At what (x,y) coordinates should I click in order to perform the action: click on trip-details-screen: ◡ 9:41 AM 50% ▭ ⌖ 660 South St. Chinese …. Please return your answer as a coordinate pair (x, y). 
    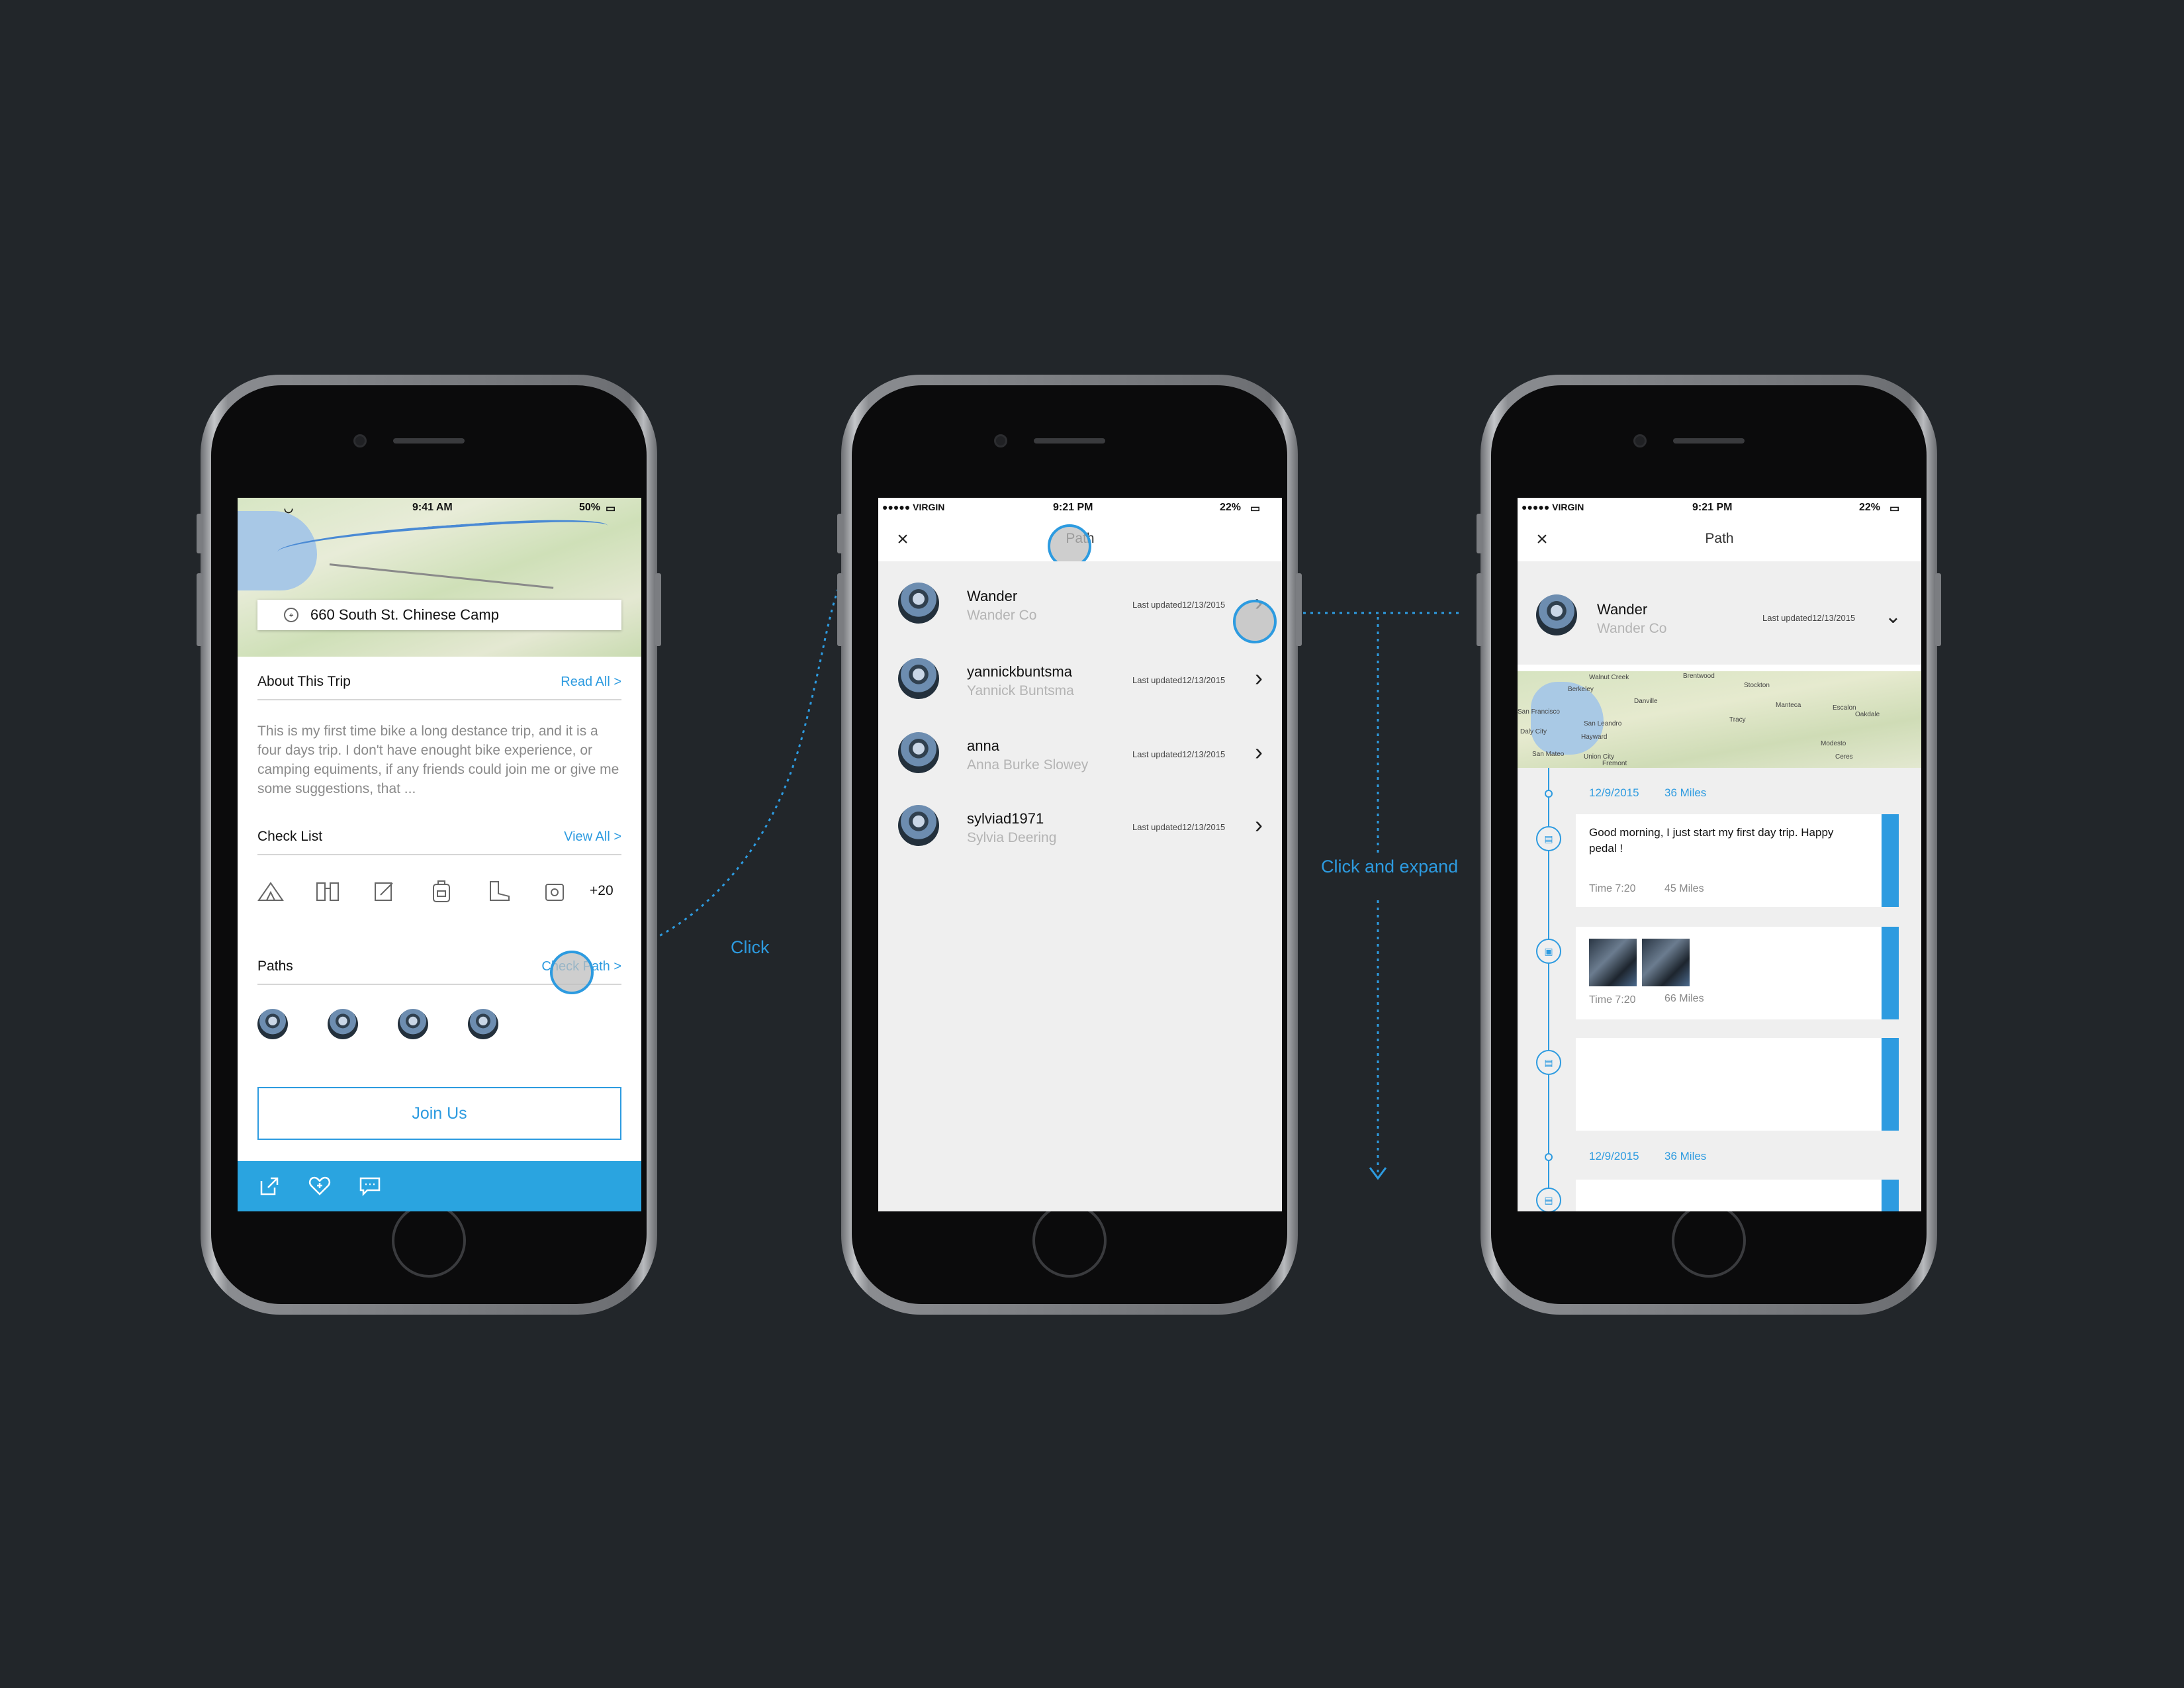
    Looking at the image, I should click on (439, 854).